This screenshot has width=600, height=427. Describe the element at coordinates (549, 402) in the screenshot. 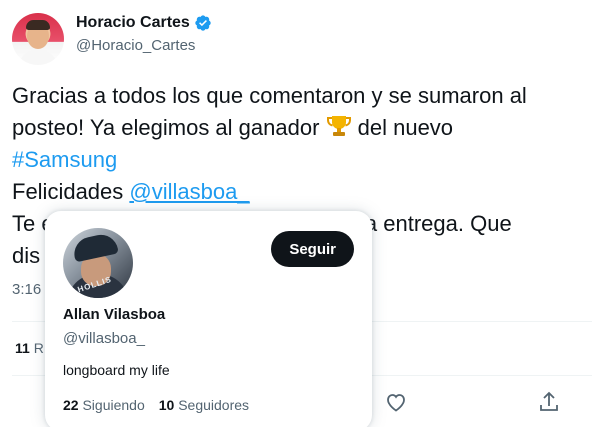

I see `share-icon` at that location.